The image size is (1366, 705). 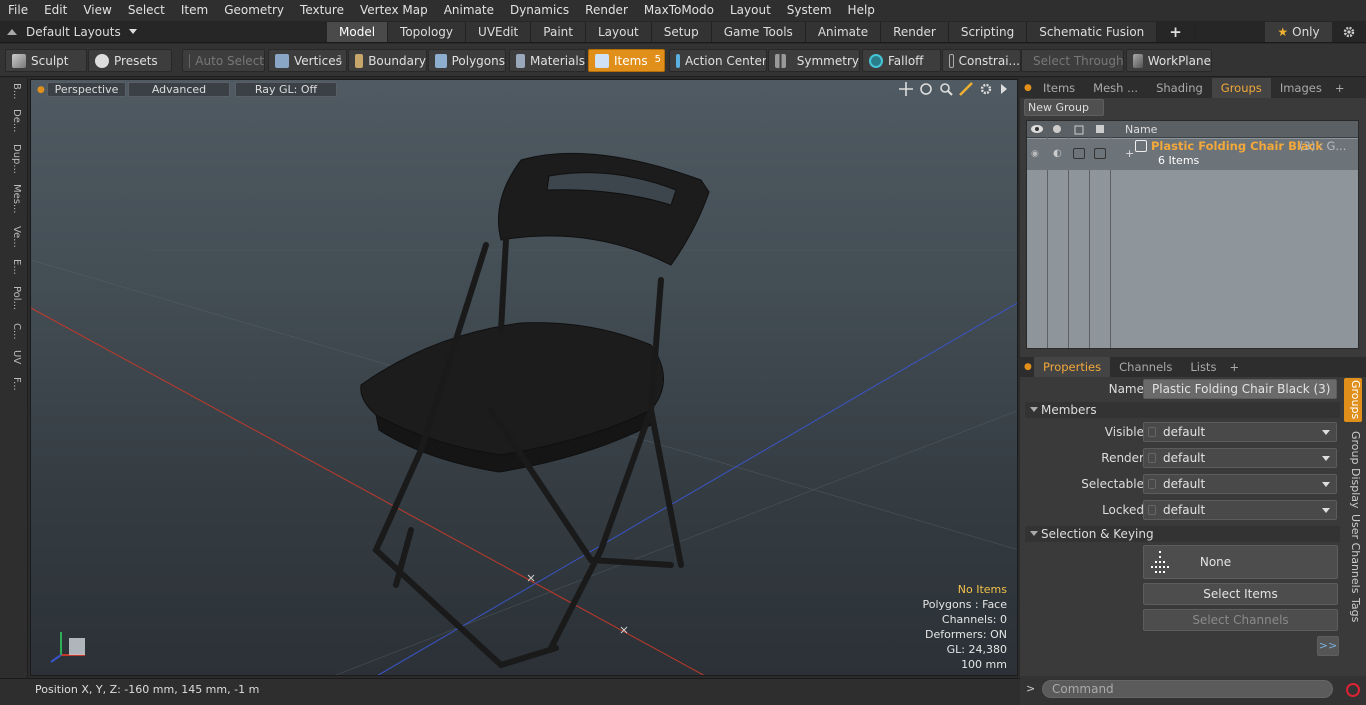 I want to click on group-name-field: Plastic Folding Chair Black (3), so click(x=1240, y=389).